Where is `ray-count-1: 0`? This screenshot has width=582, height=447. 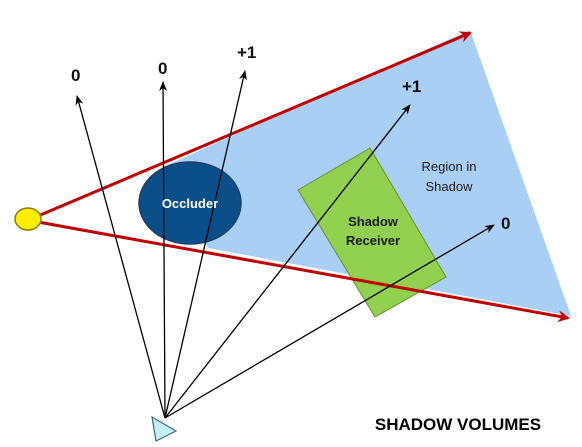
ray-count-1: 0 is located at coordinates (75, 75).